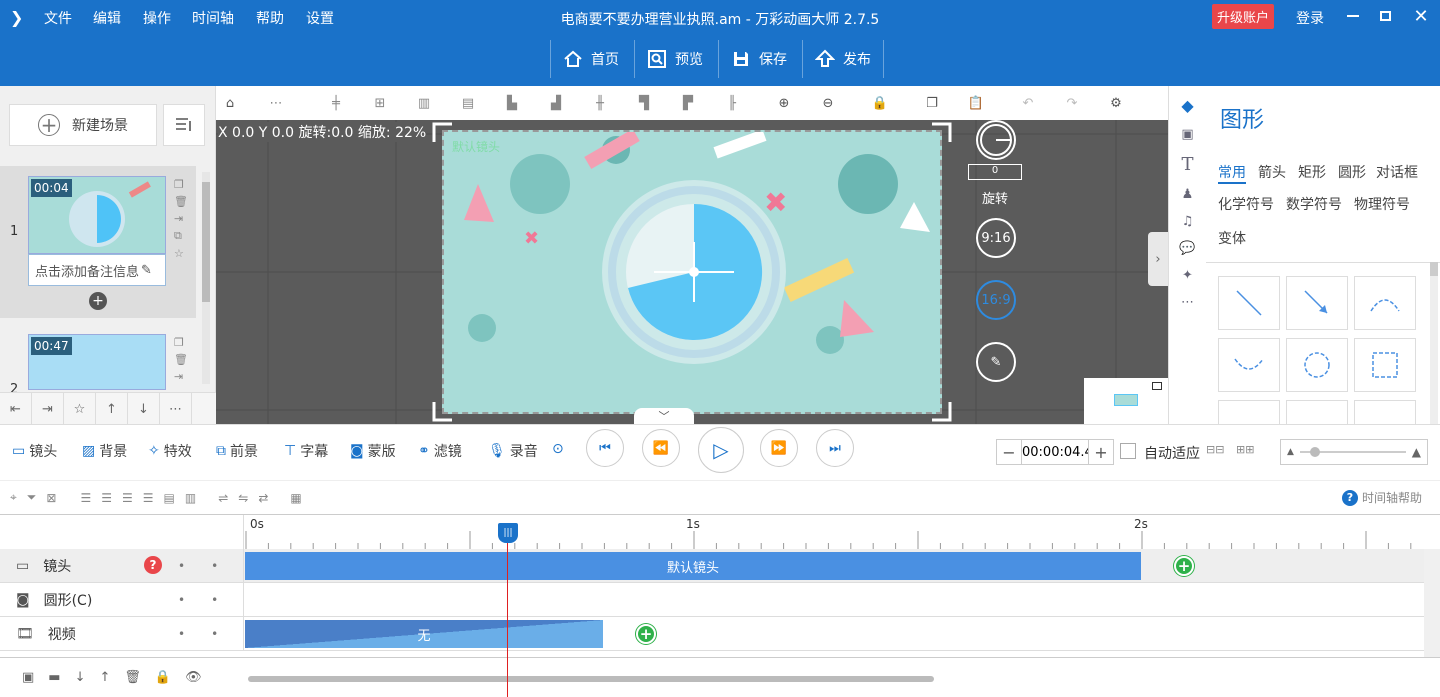 The height and width of the screenshot is (697, 1440). Describe the element at coordinates (468, 103) in the screenshot. I see `align-top-icon: ▤` at that location.